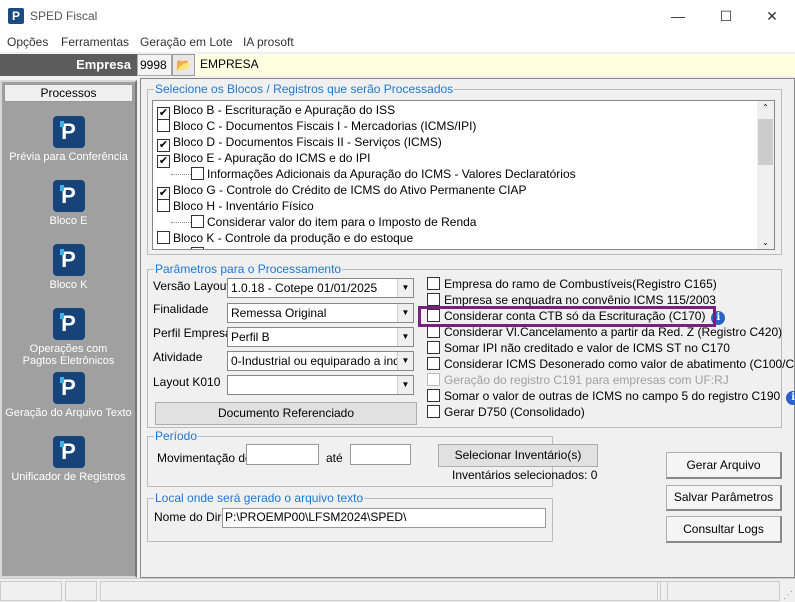 The height and width of the screenshot is (602, 795). Describe the element at coordinates (263, 159) in the screenshot. I see `bloco-item: ✔ Bloco E - Apuração do ICMS e do IPI` at that location.